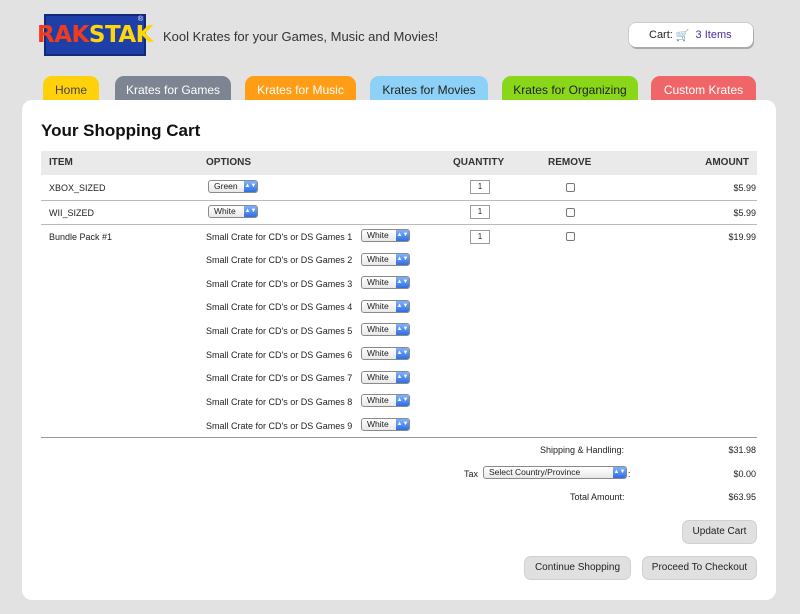  I want to click on bundle-sub-item-label: Small Crate for CD's or DS Games 5, so click(279, 331).